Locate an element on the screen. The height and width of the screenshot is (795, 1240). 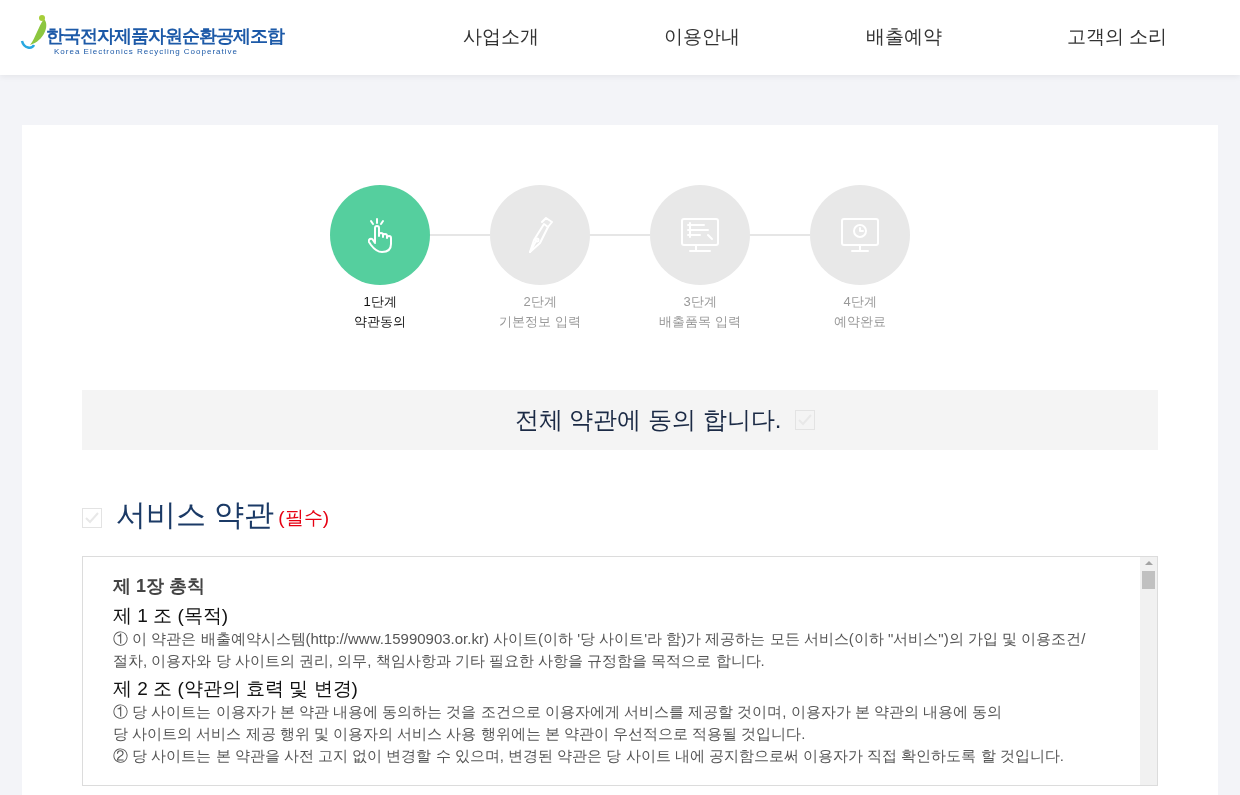
step-caption: 기본정보 입력 is located at coordinates (540, 322).